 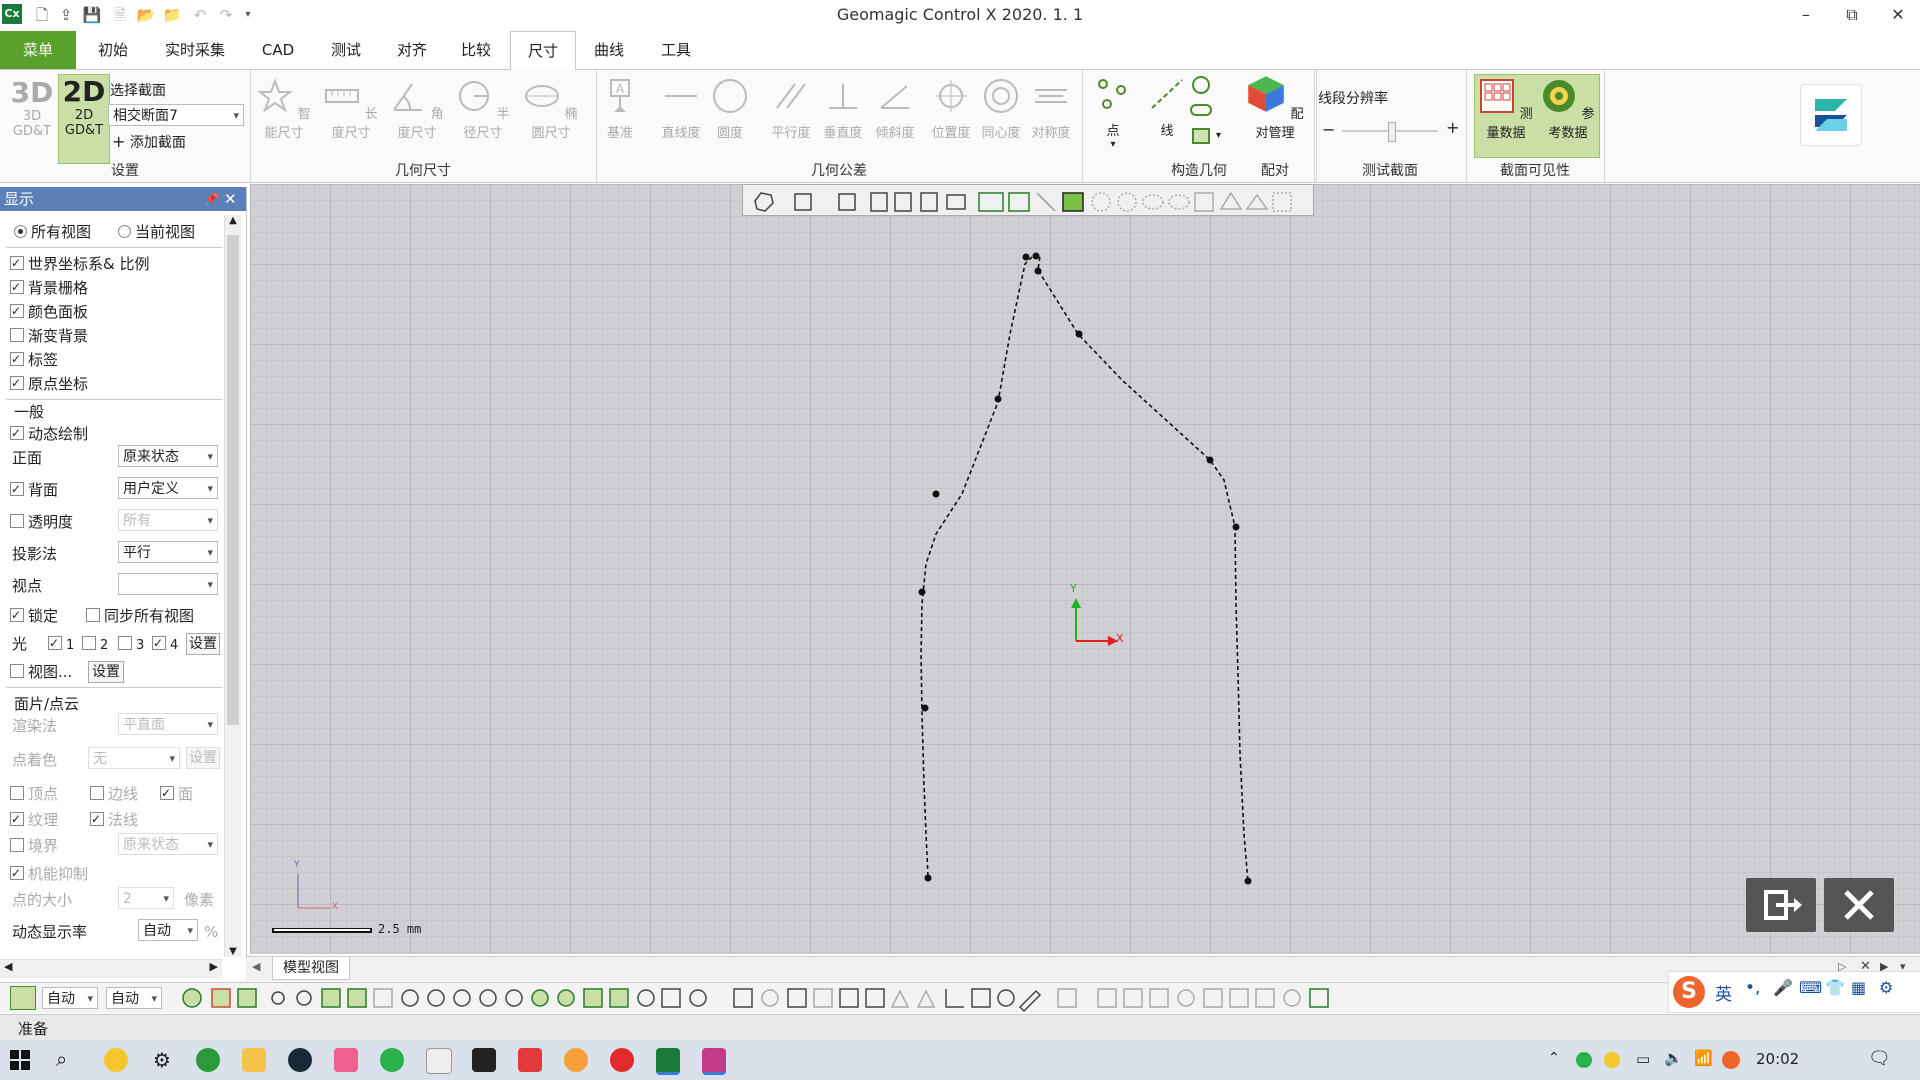 I want to click on tab-menu: 菜单, so click(x=38, y=50).